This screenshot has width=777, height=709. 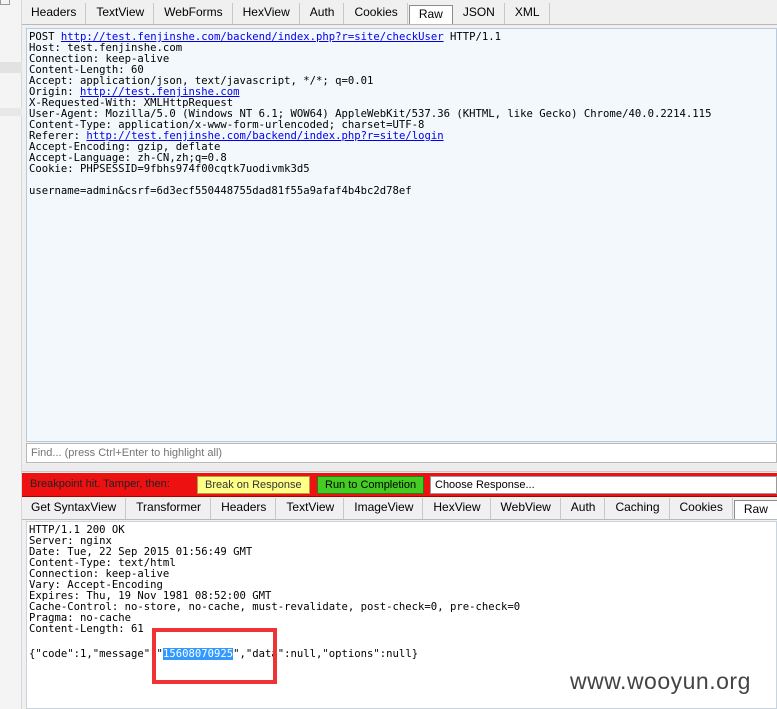 I want to click on find-bar, so click(x=401, y=453).